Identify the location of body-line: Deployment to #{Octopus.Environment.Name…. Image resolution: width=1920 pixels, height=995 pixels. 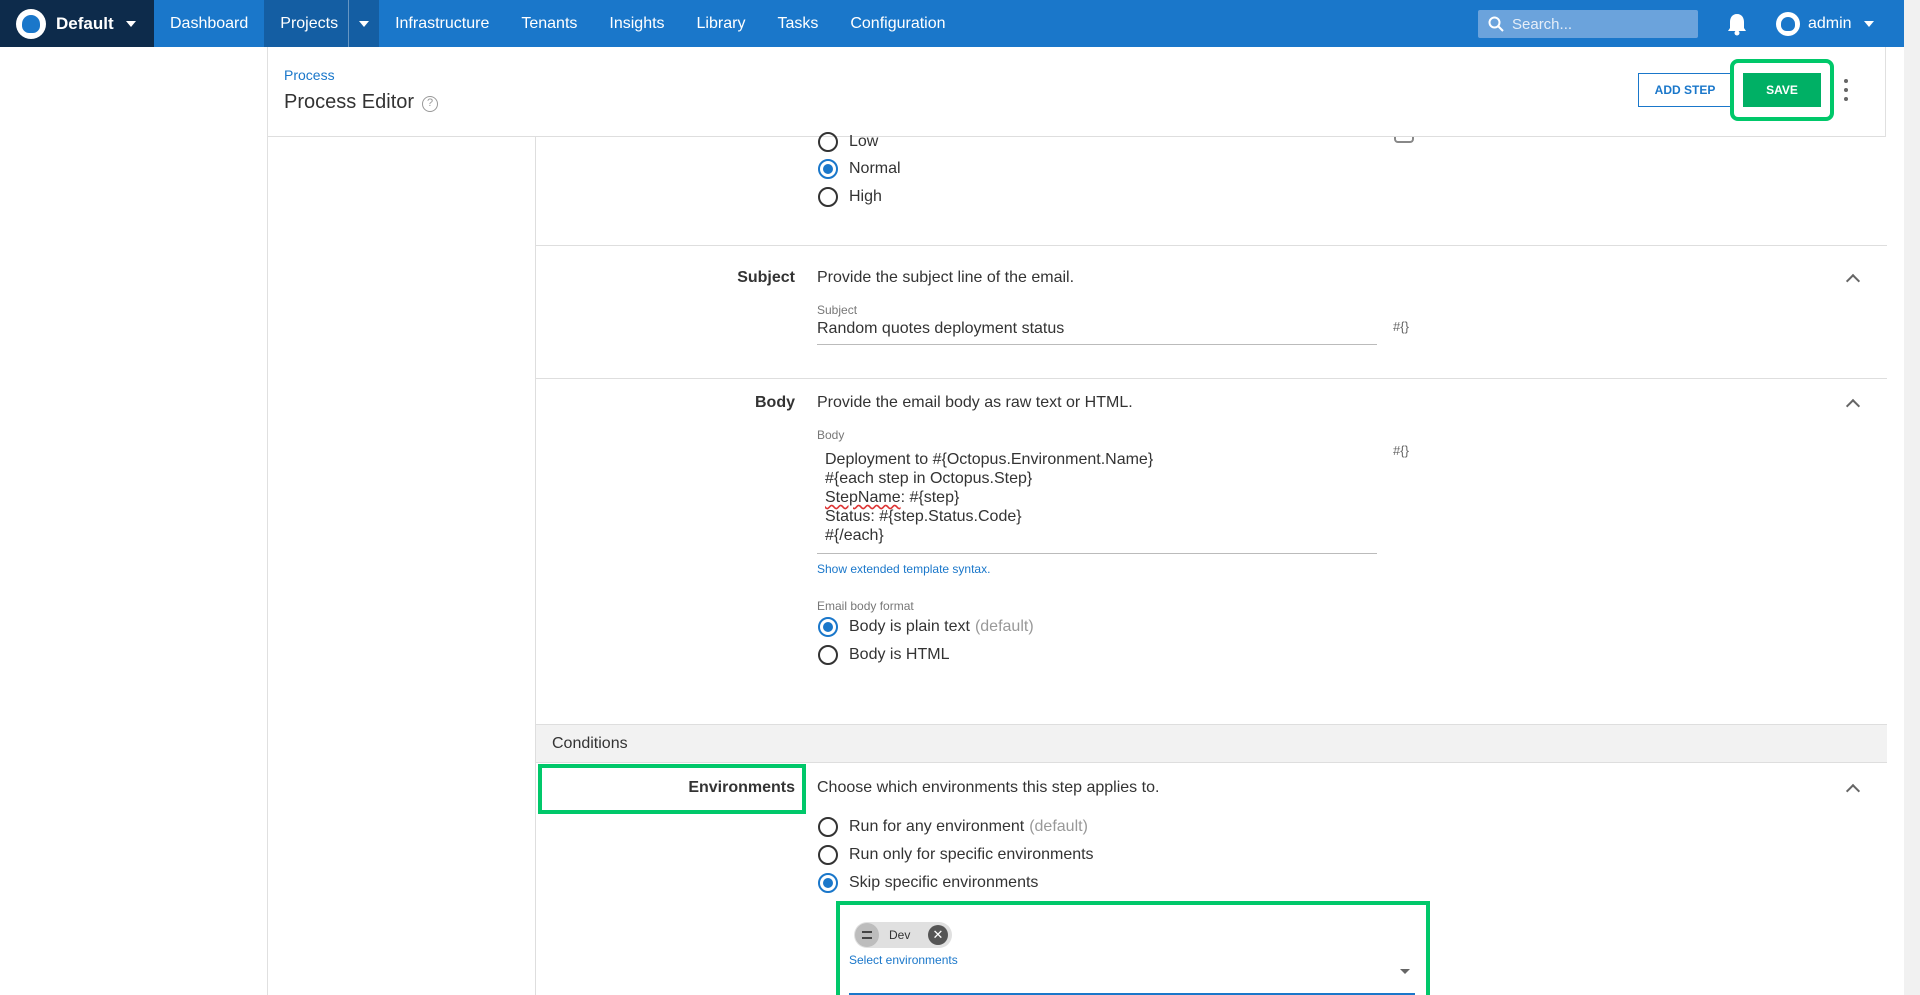
(989, 459).